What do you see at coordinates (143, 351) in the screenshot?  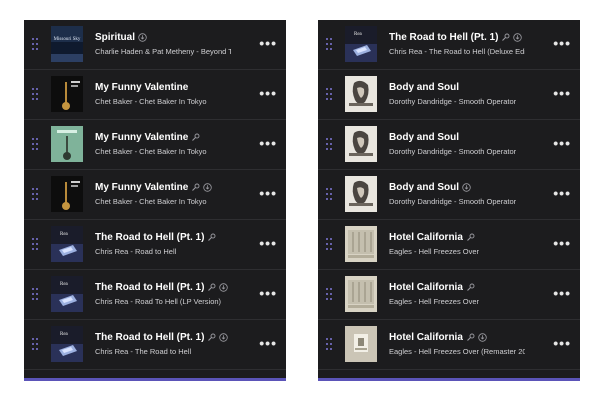 I see `track-subtitle: Chris Rea - The Road to Hell` at bounding box center [143, 351].